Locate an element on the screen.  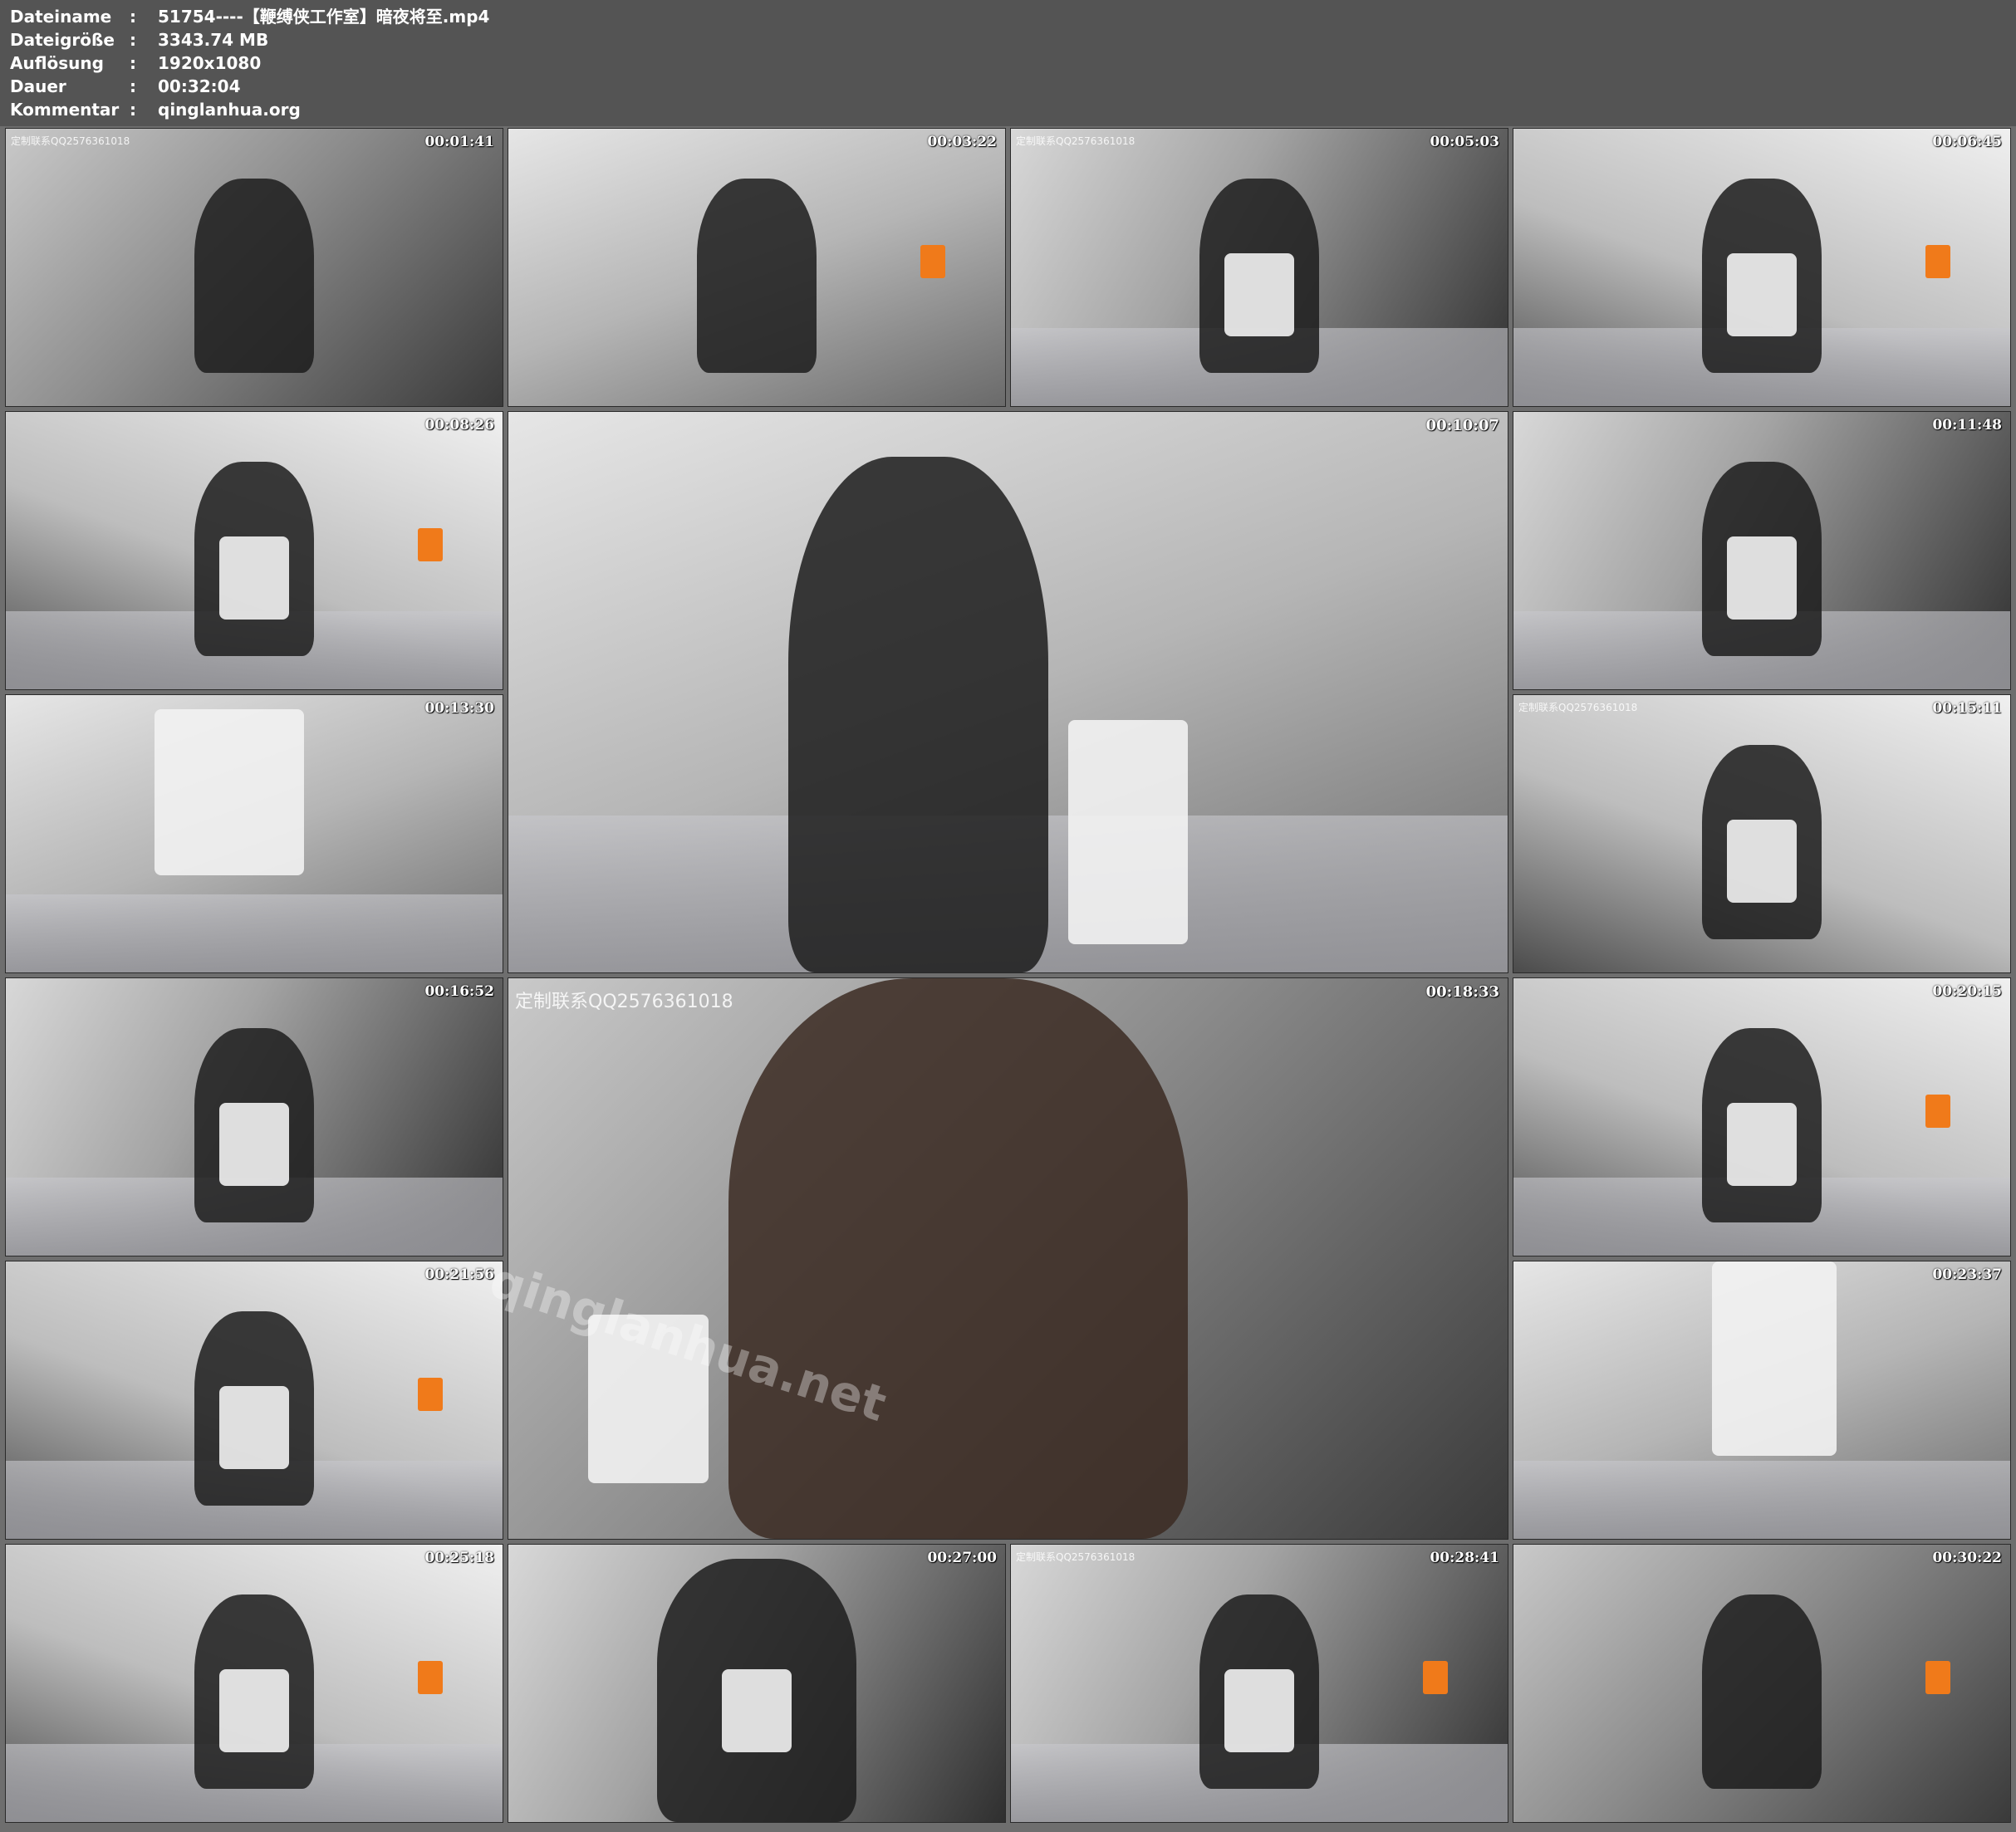
thumbnail-timestamp: 00:10:07 is located at coordinates (1462, 425).